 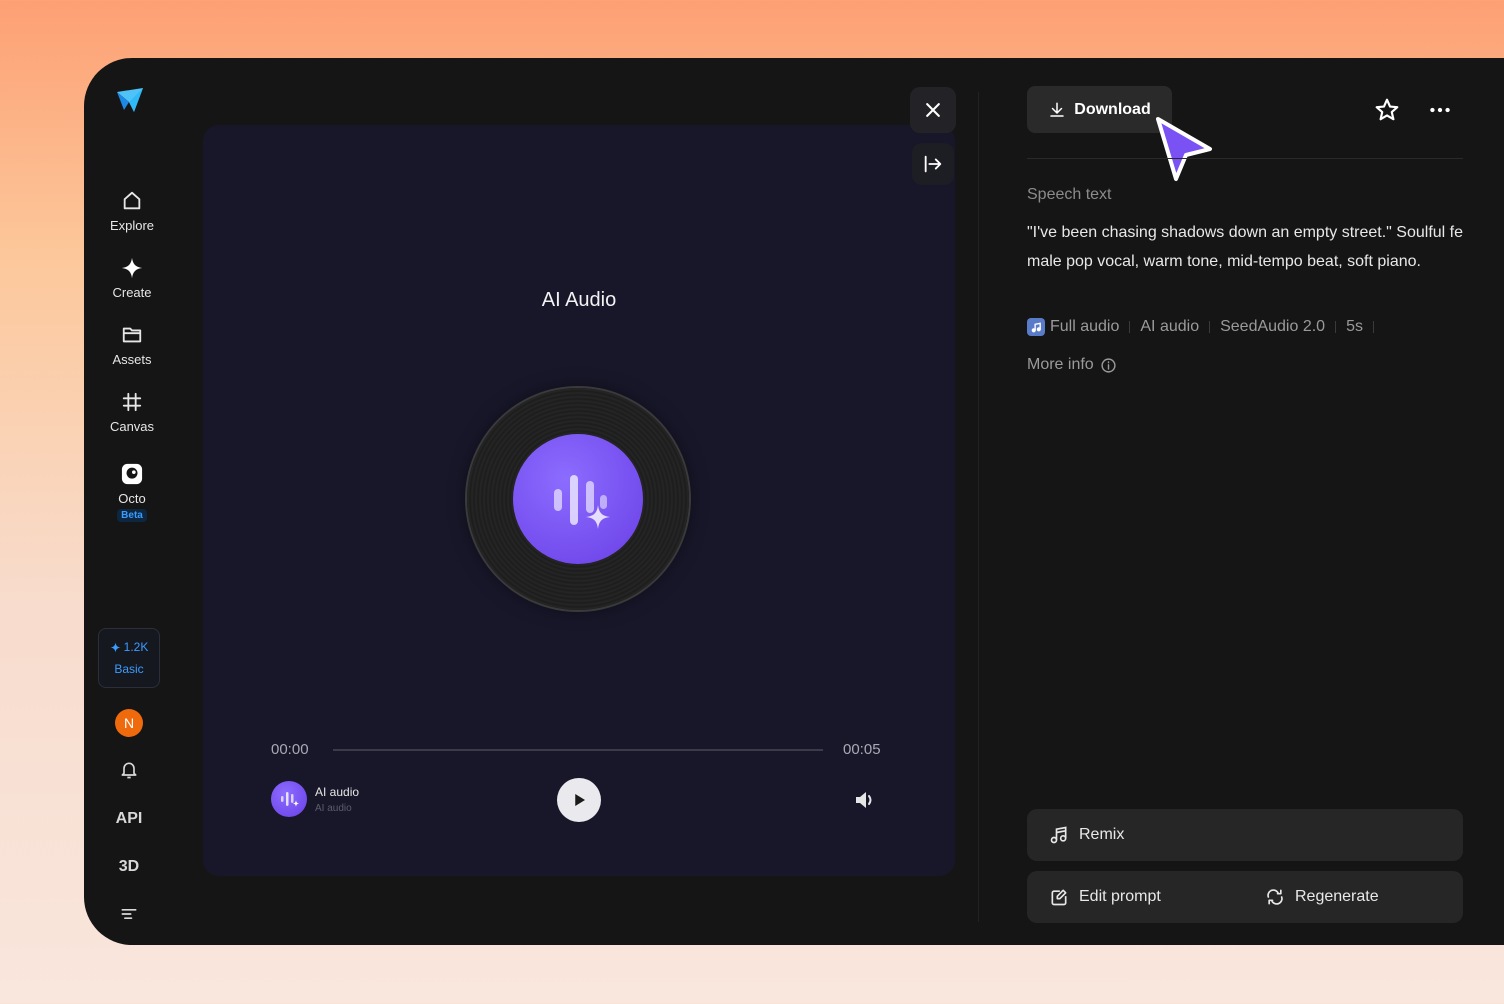 I want to click on pointer-cursor-icon, so click(x=1184, y=149).